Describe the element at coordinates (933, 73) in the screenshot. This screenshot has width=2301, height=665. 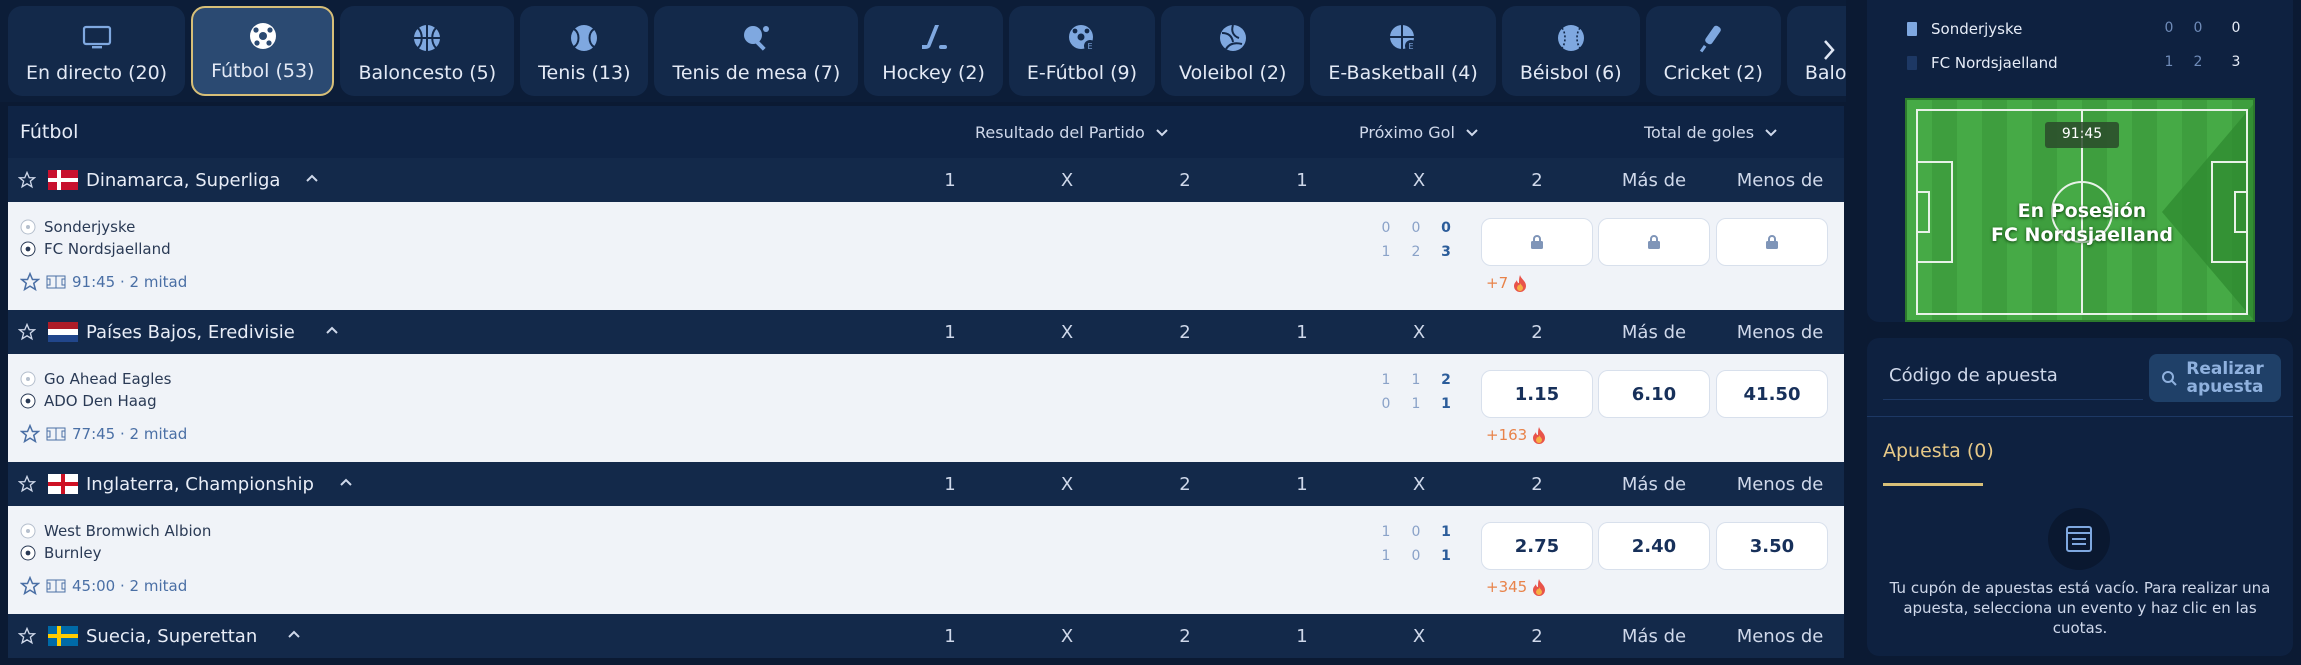
I see `tab-label: Hockey (2)` at that location.